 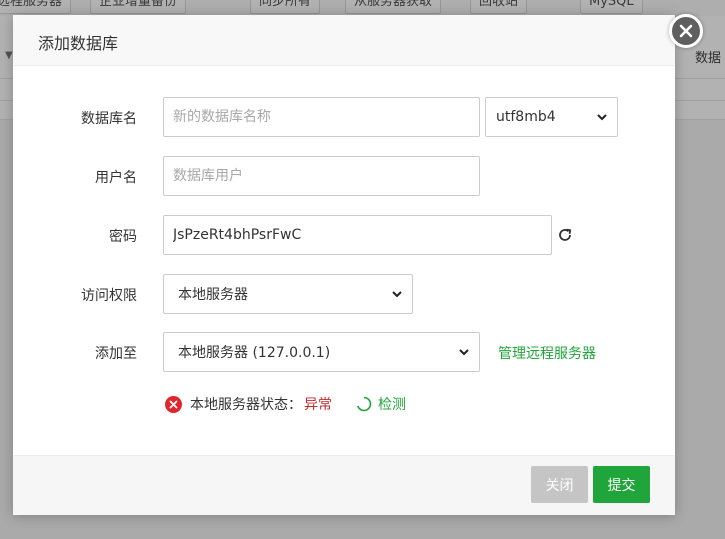 I want to click on close-icon, so click(x=686, y=31).